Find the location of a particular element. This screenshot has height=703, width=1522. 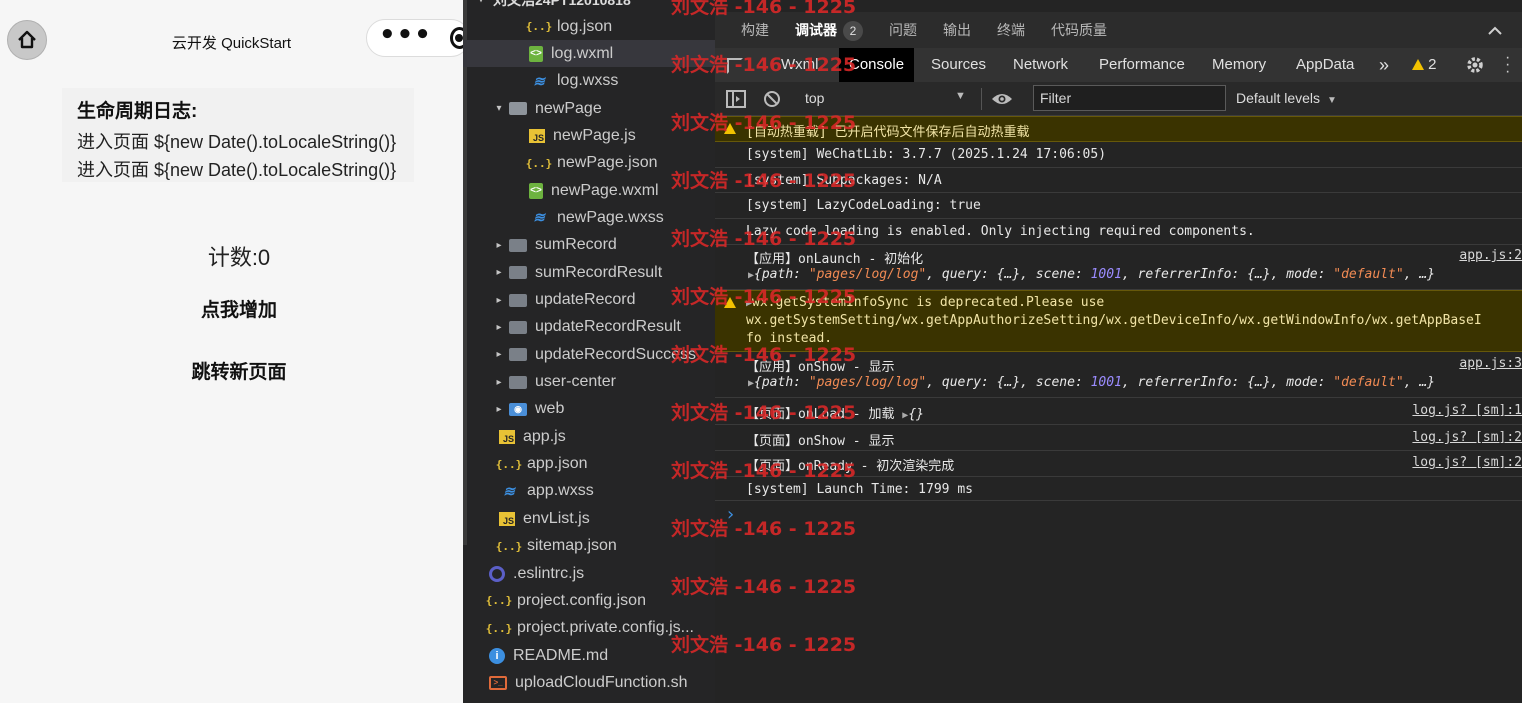

kebab-menu-icon: · · · is located at coordinates (1508, 65).